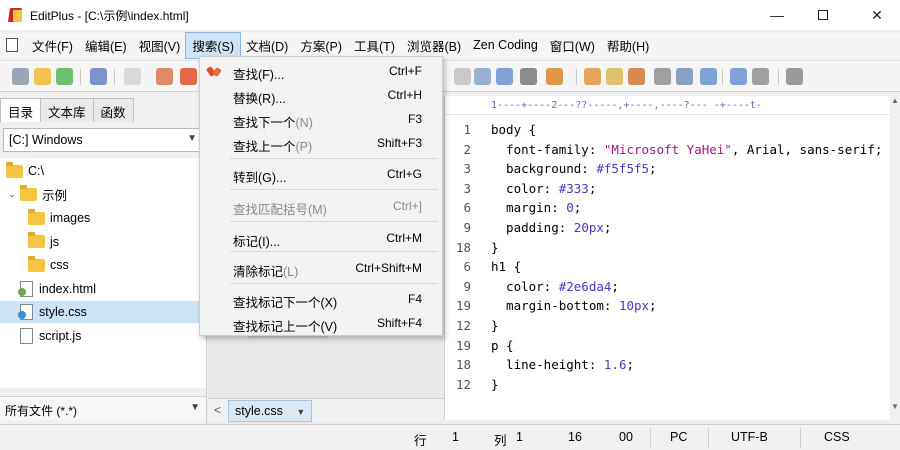 The height and width of the screenshot is (450, 900). Describe the element at coordinates (98, 76) in the screenshot. I see `print-icon` at that location.